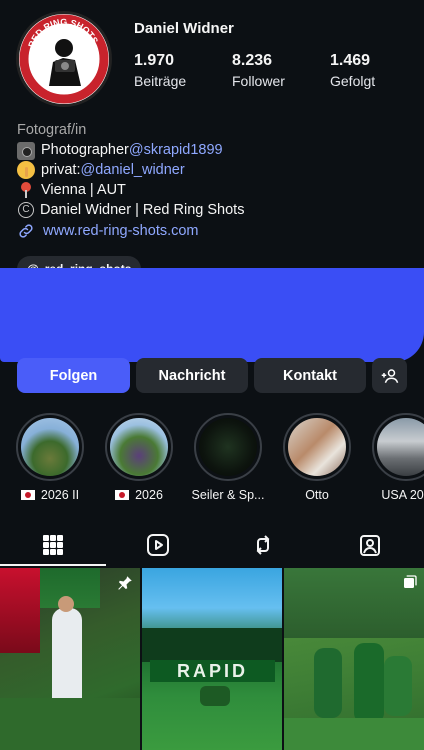  I want to click on bio-mention-skrapid: @skrapid1899, so click(176, 150).